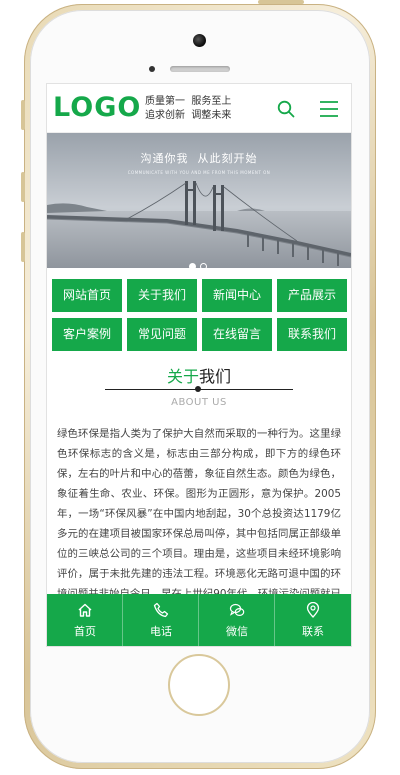 The width and height of the screenshot is (400, 775). What do you see at coordinates (23, 247) in the screenshot?
I see `volume-down-button` at bounding box center [23, 247].